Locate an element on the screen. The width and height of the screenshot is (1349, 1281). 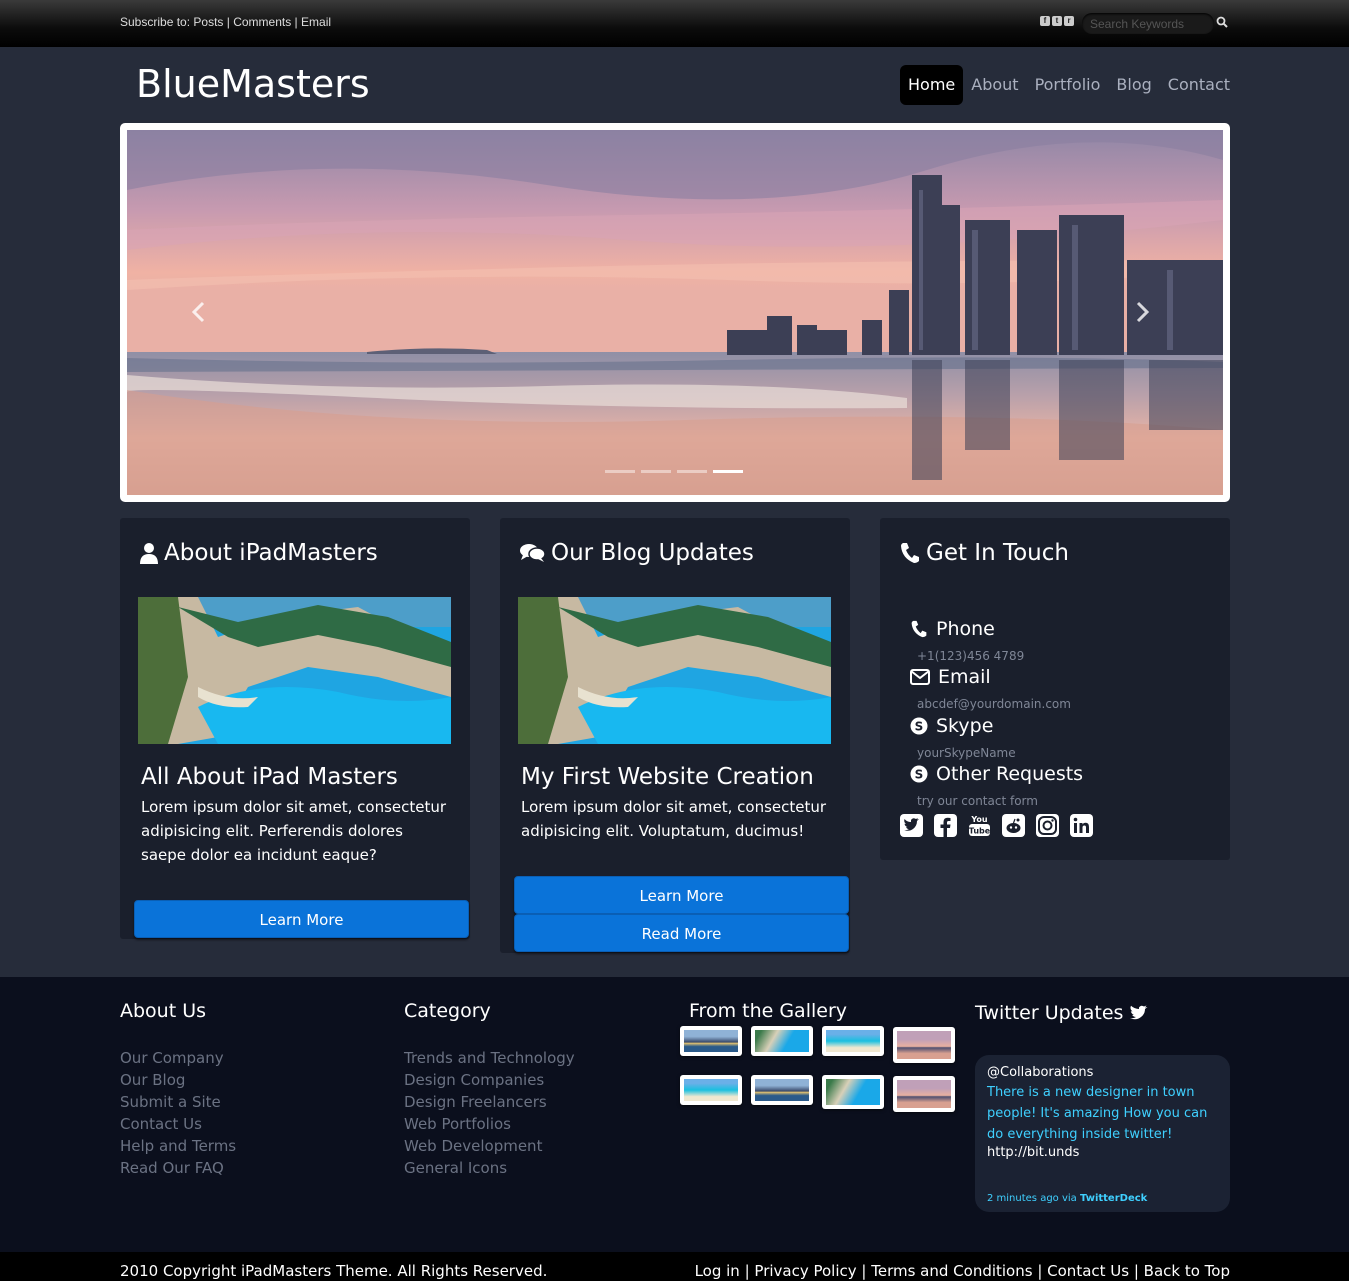
twitter-icon: t is located at coordinates (1057, 21).